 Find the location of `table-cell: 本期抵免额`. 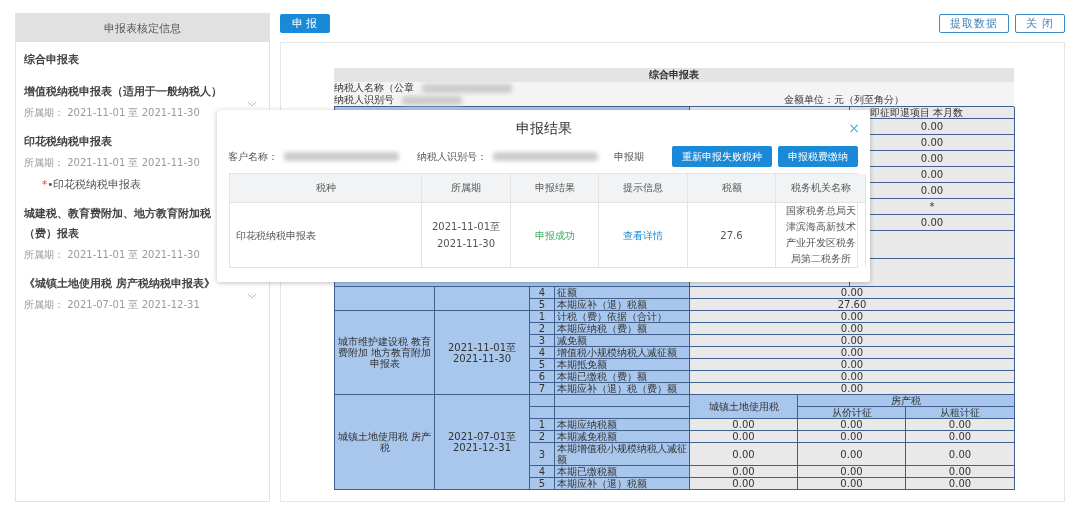

table-cell: 本期抵免额 is located at coordinates (622, 365).